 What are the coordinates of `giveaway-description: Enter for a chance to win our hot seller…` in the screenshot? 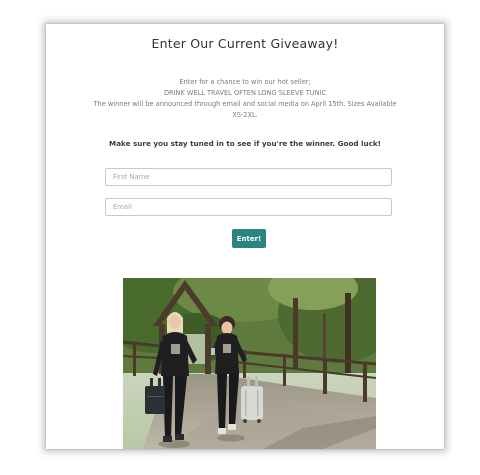 It's located at (245, 99).